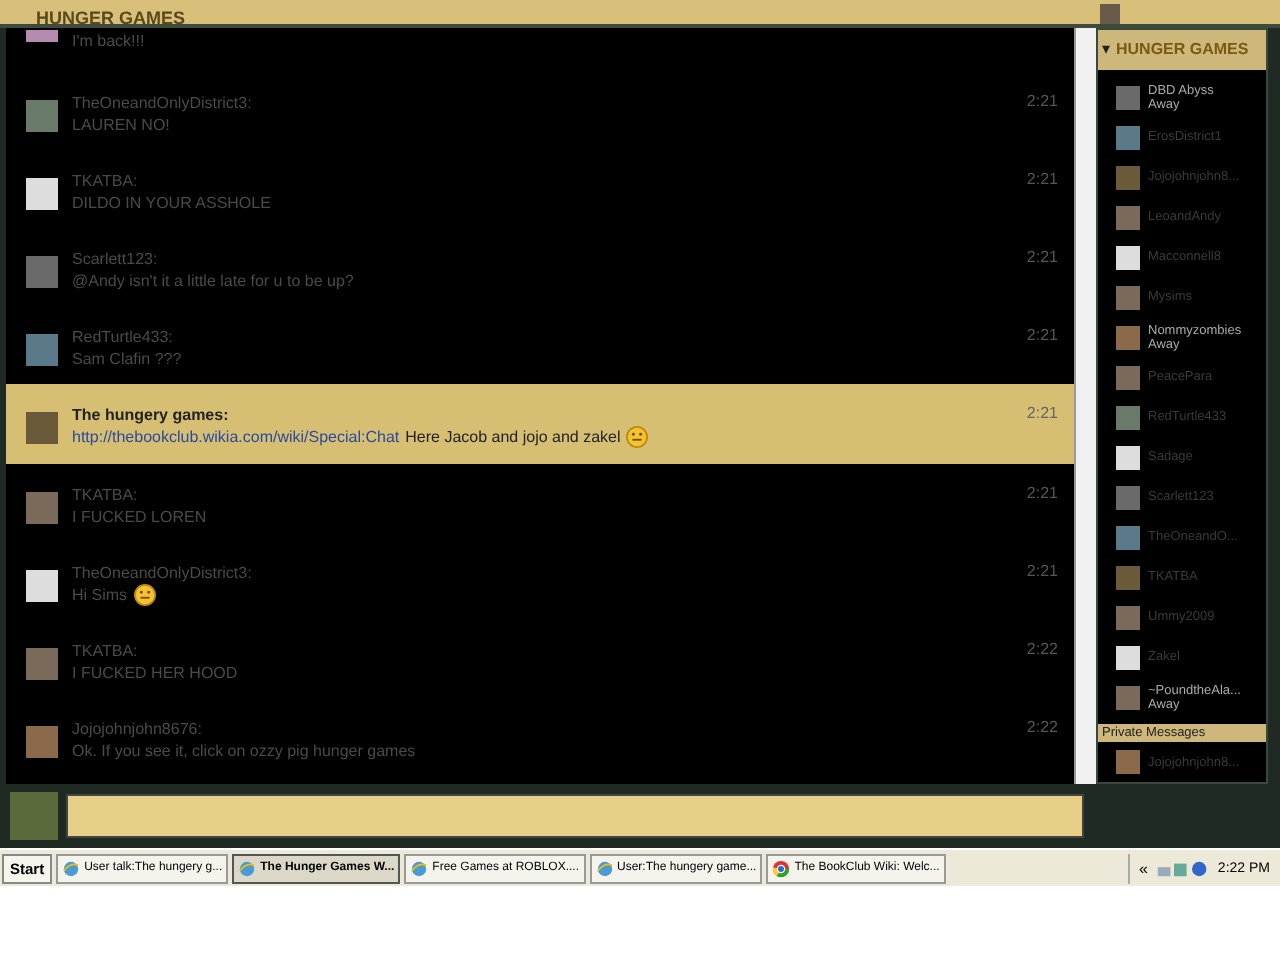 The width and height of the screenshot is (1280, 960). Describe the element at coordinates (213, 281) in the screenshot. I see `message-text: @Andy isn't it a little late for u to be up?` at that location.